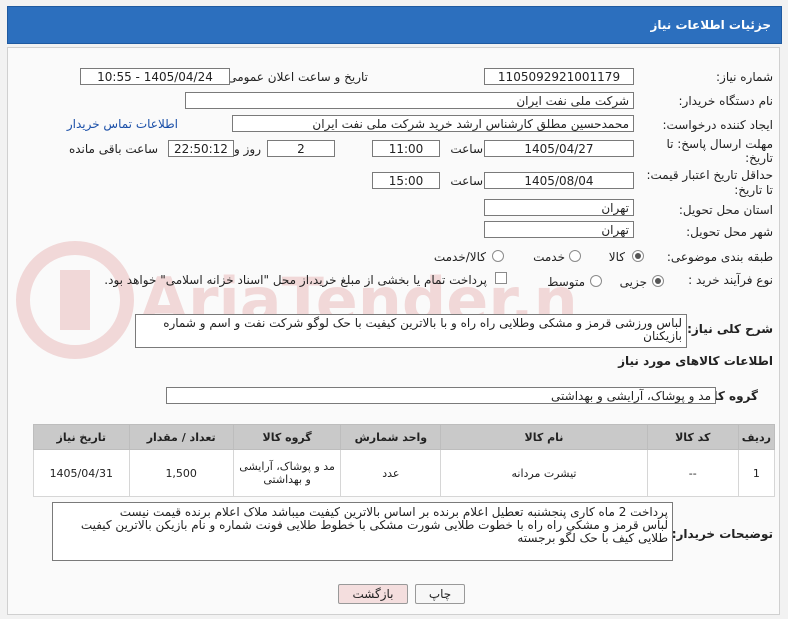  Describe the element at coordinates (559, 207) in the screenshot. I see `province-field: تهران` at that location.